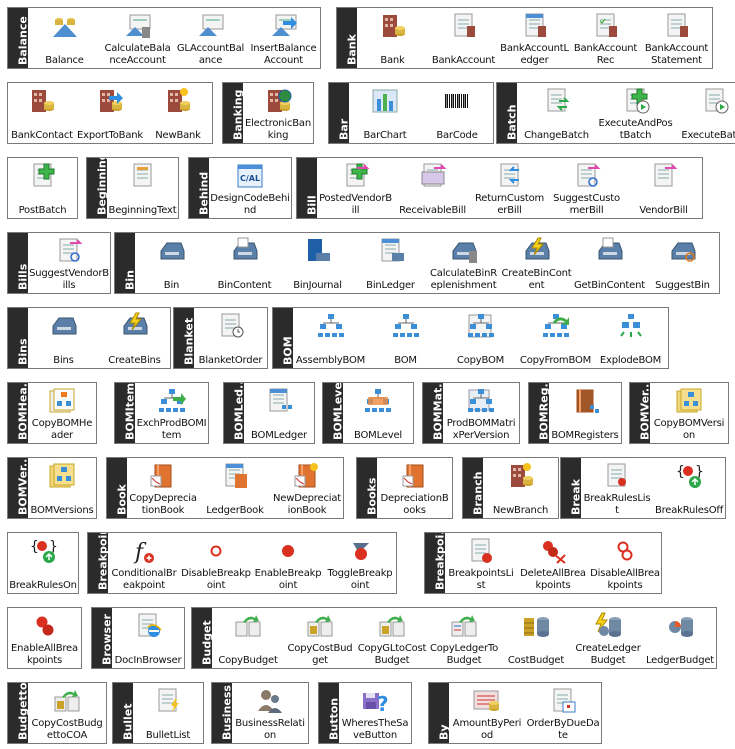 The image size is (735, 749). I want to click on icon-button-insertbalanceaccount: InsertBalanceAccount, so click(283, 38).